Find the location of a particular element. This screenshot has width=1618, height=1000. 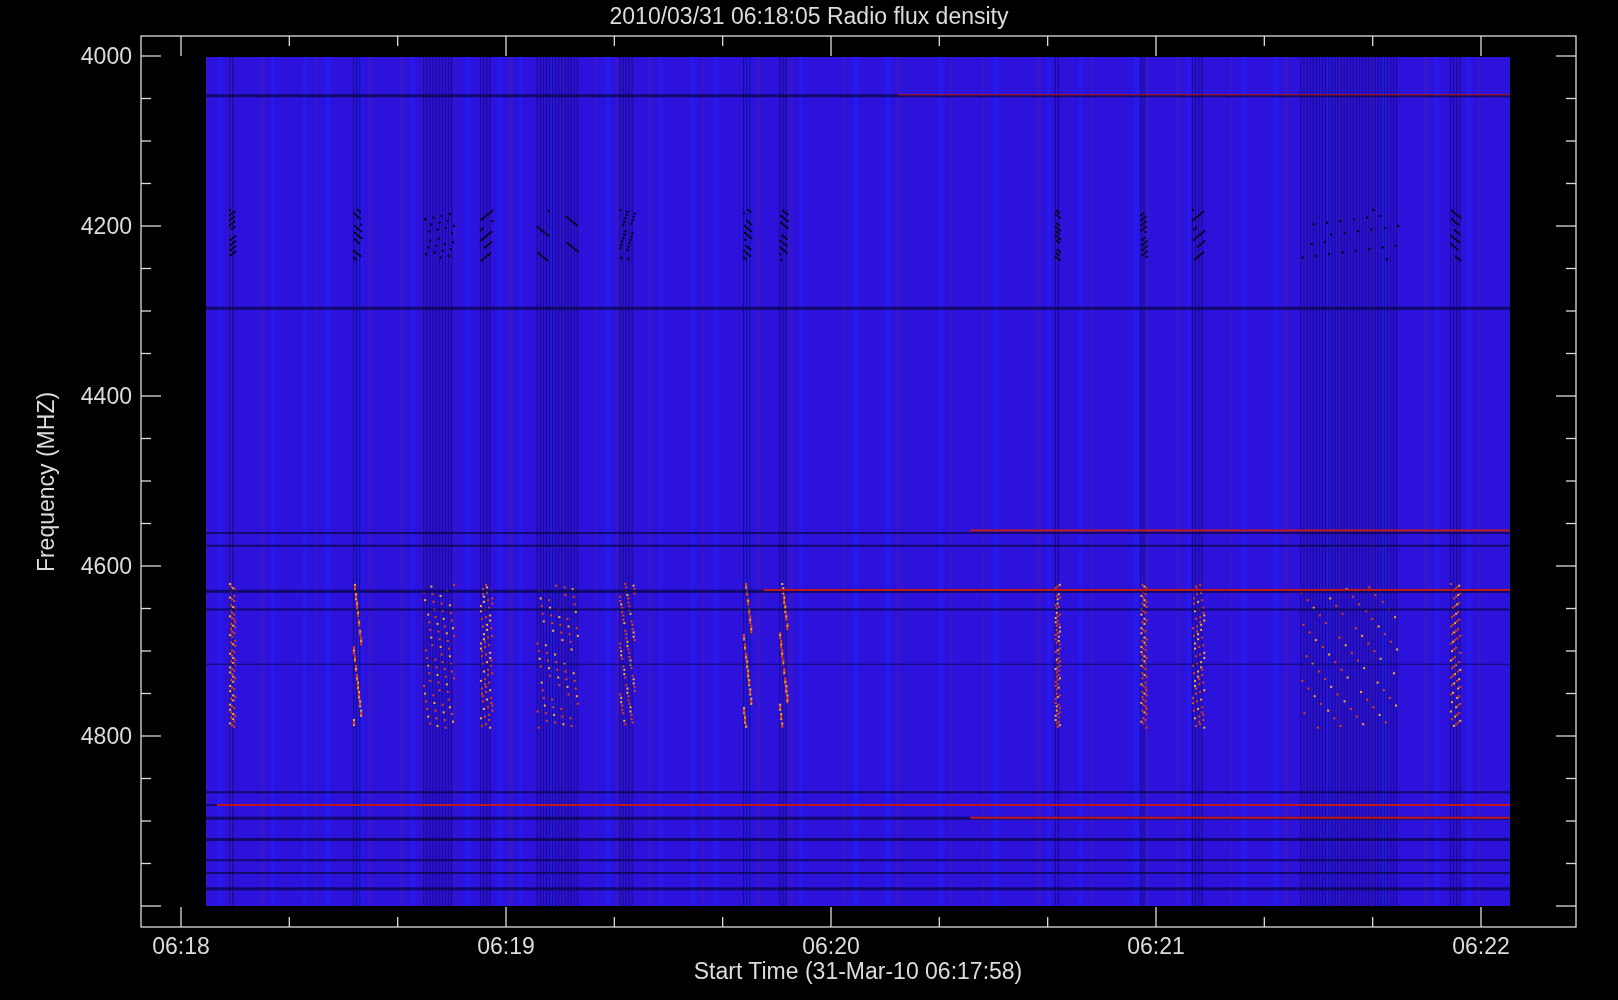

y-tick-label: 4200 is located at coordinates (106, 226).